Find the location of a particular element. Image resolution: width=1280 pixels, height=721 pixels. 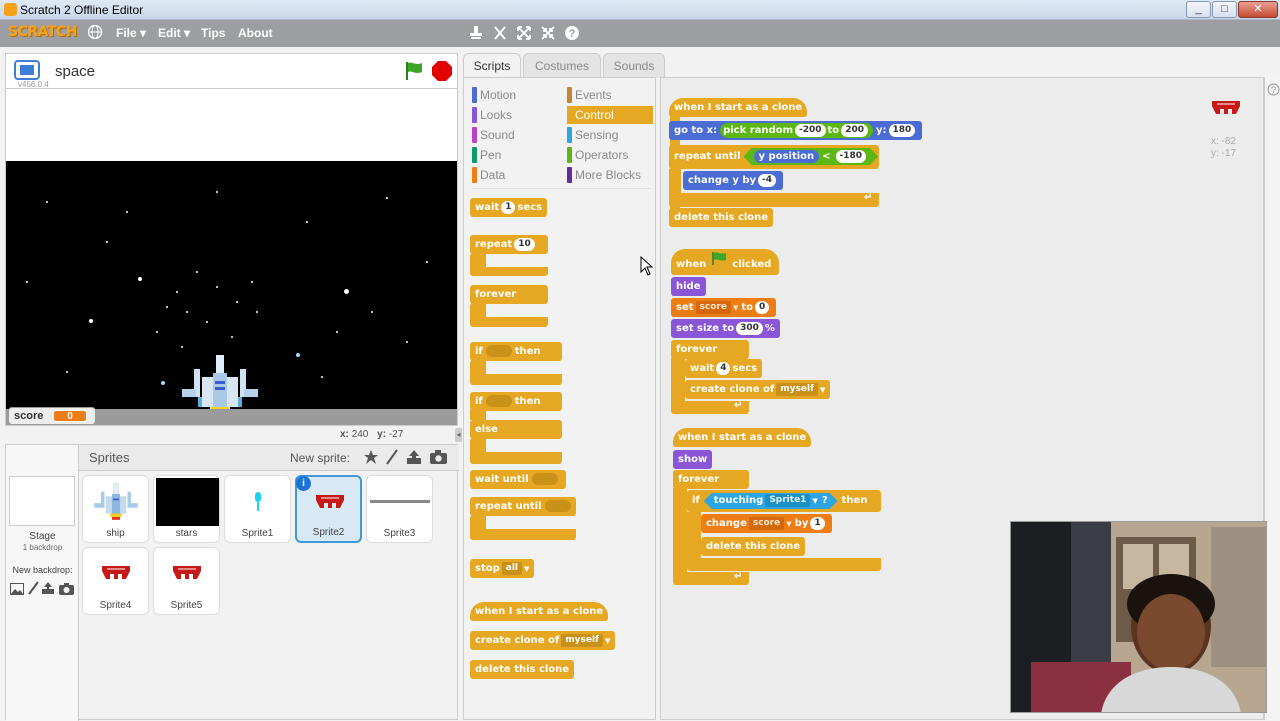

palette-stop-block: stop all ▼ is located at coordinates (502, 568).